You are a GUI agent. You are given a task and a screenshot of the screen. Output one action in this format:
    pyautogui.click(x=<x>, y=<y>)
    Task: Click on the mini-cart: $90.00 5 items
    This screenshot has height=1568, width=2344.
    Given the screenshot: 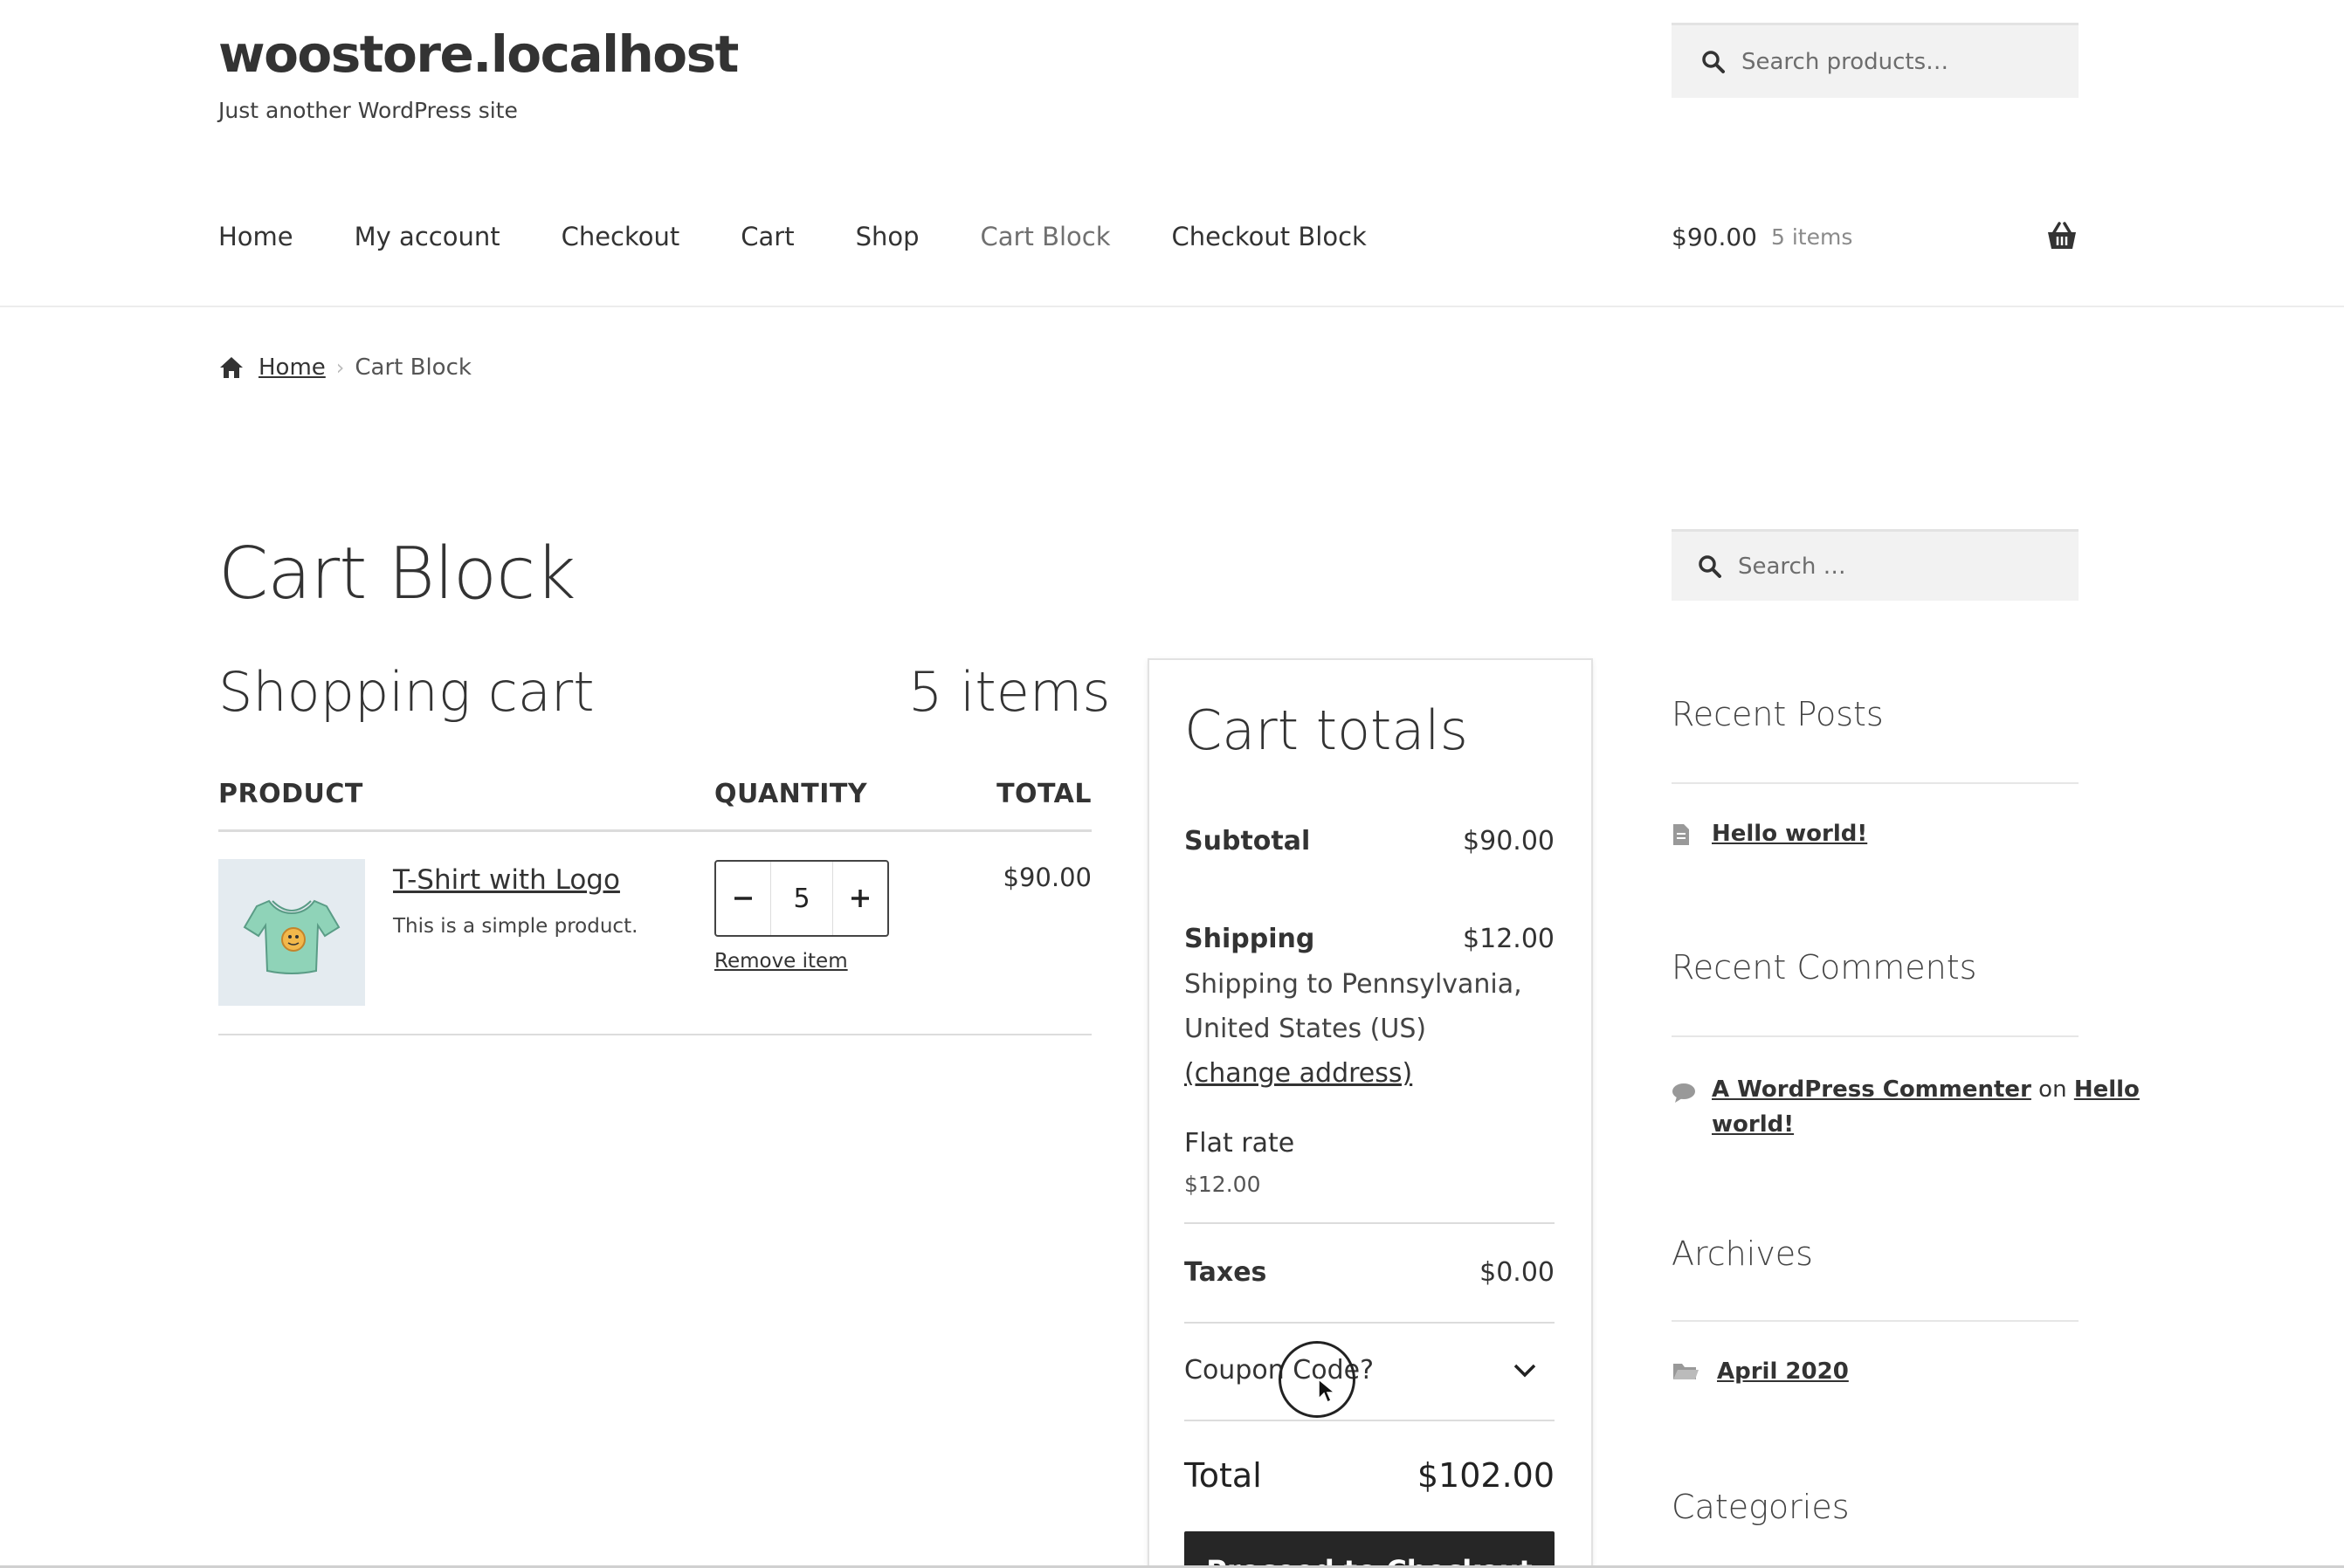 What is the action you would take?
    pyautogui.click(x=1875, y=236)
    